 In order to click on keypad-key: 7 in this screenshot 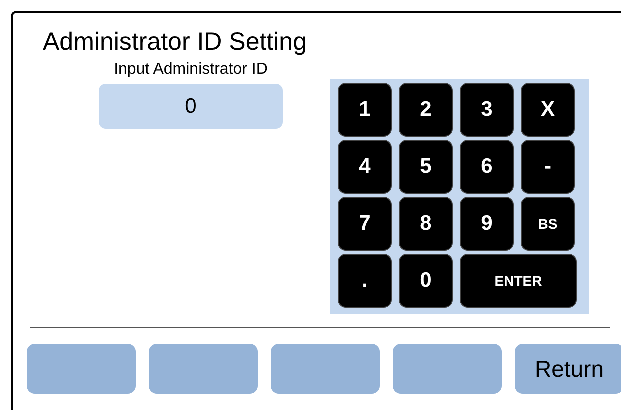, I will do `click(365, 224)`.